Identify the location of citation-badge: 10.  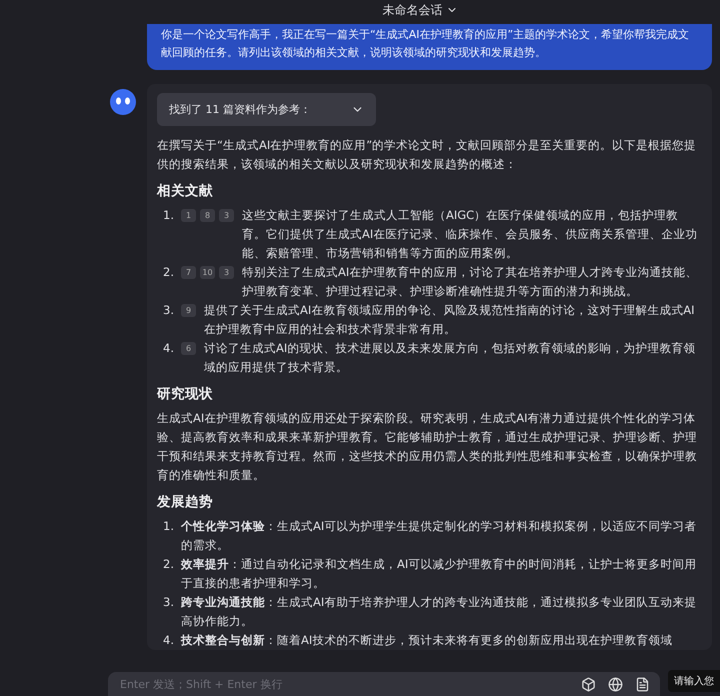
(207, 272).